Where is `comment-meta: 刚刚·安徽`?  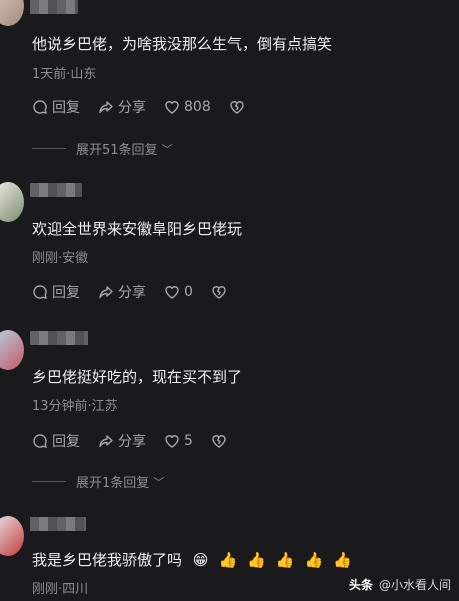
comment-meta: 刚刚·安徽 is located at coordinates (60, 258).